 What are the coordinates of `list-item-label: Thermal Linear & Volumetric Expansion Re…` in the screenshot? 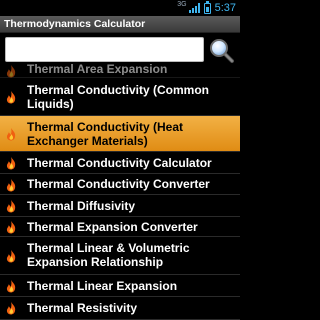 It's located at (108, 255).